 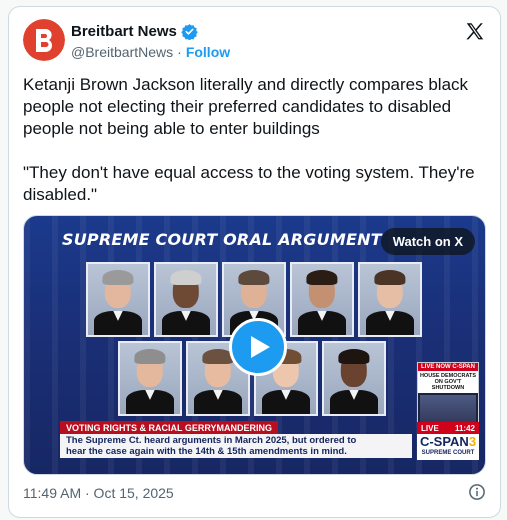 I want to click on live-badge: LIVE 11:42, so click(x=448, y=428).